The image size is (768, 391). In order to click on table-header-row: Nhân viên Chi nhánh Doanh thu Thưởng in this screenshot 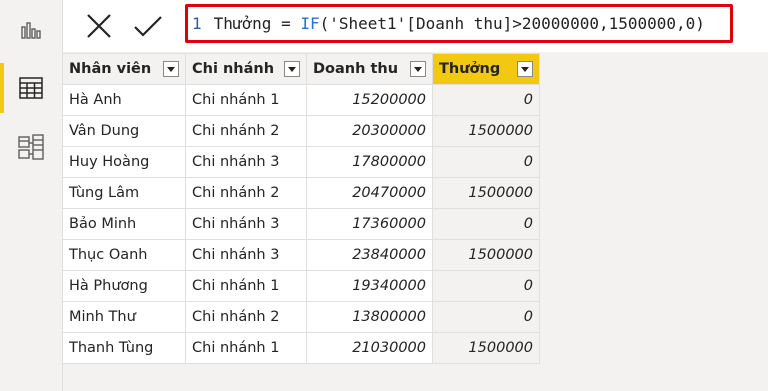, I will do `click(301, 69)`.